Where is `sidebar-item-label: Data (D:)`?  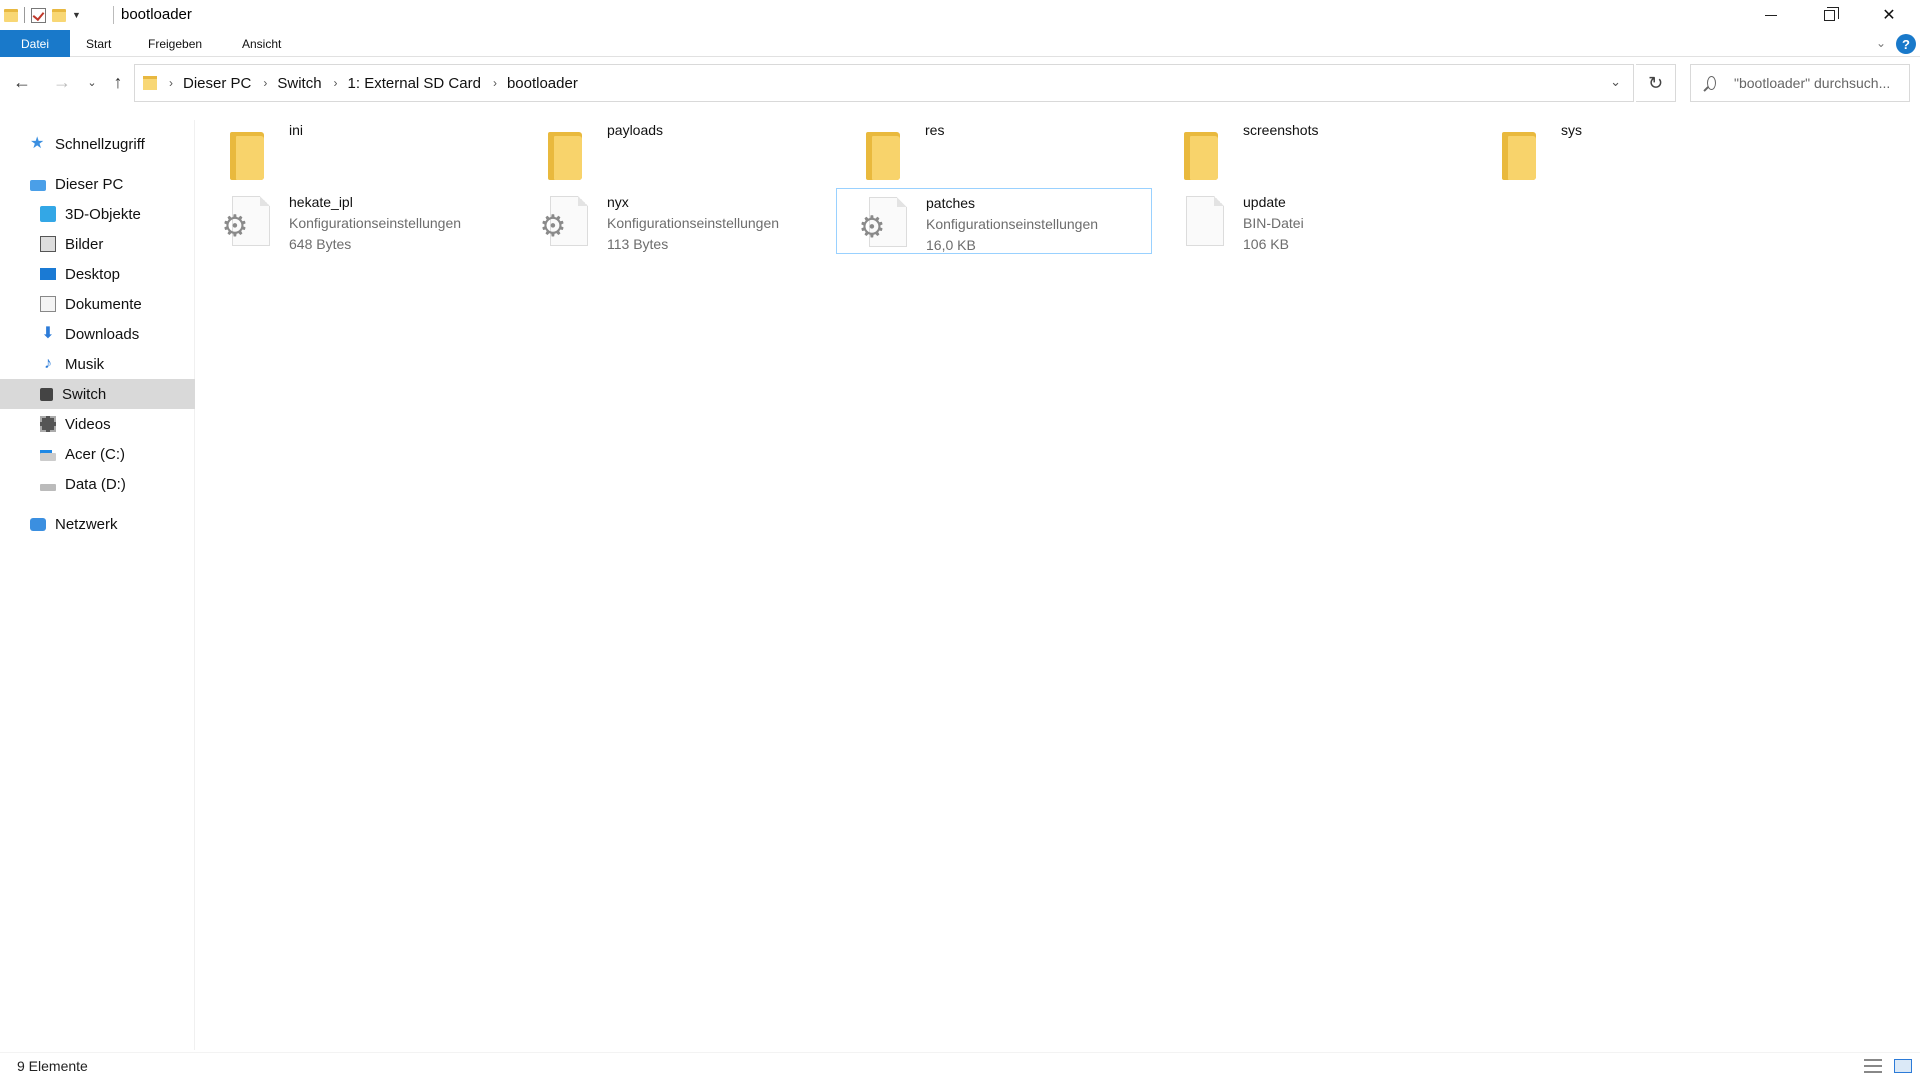
sidebar-item-label: Data (D:) is located at coordinates (95, 484).